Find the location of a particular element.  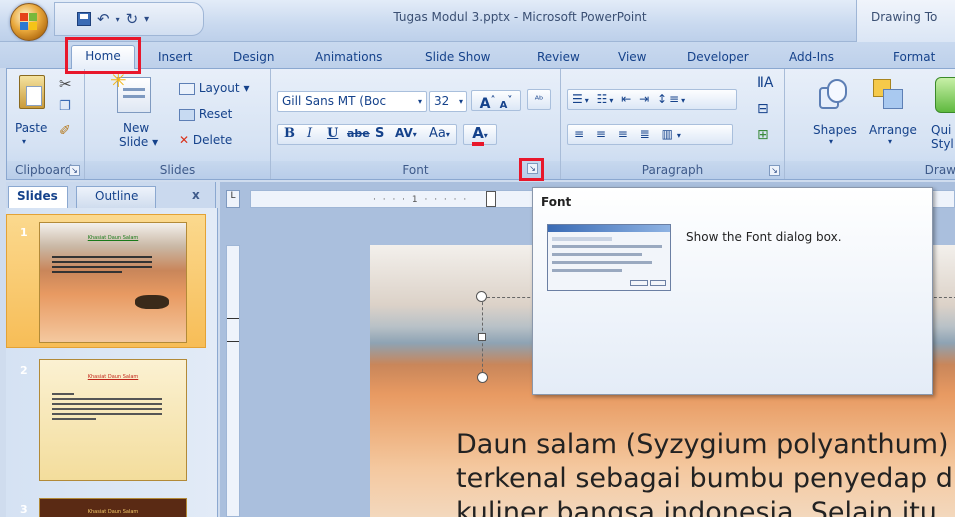

paragraph-launcher-icon: ↘ is located at coordinates (774, 170).